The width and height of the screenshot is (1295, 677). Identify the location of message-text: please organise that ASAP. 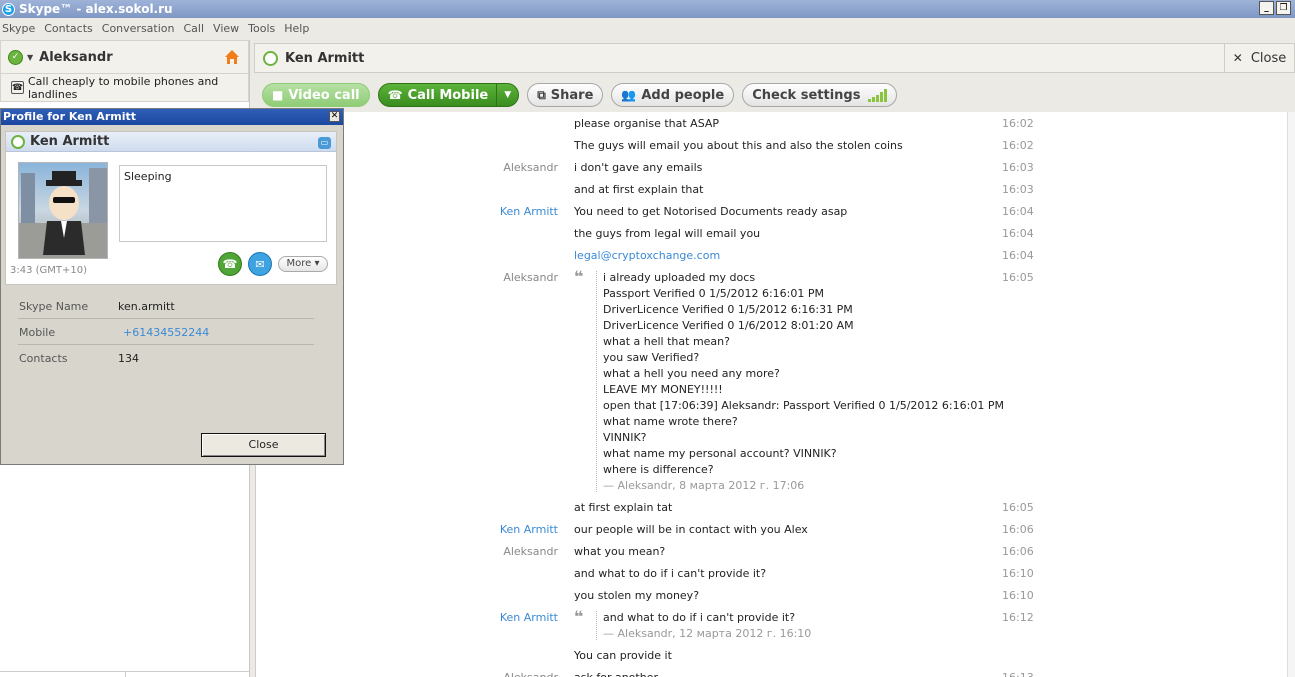
(647, 123).